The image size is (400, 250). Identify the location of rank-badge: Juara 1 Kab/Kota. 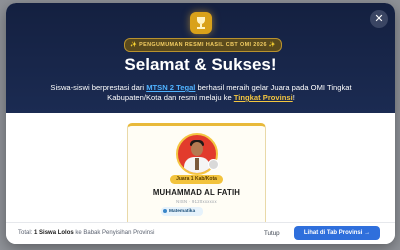
(196, 179).